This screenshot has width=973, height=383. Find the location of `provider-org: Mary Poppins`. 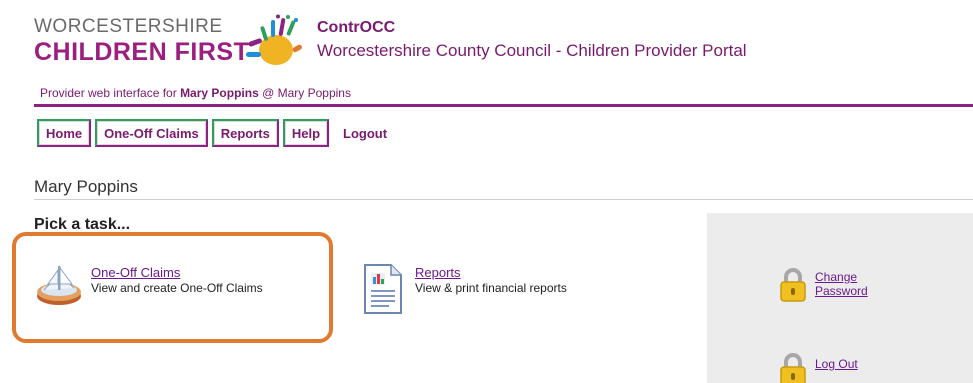

provider-org: Mary Poppins is located at coordinates (314, 93).